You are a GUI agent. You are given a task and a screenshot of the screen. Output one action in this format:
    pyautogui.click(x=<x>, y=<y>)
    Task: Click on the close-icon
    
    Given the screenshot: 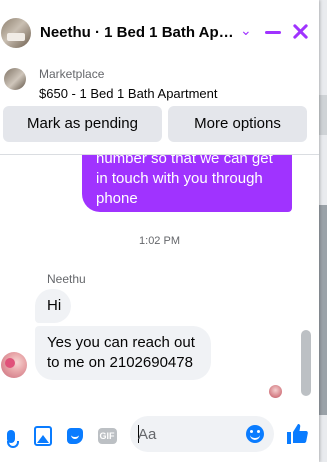 What is the action you would take?
    pyautogui.click(x=300, y=31)
    